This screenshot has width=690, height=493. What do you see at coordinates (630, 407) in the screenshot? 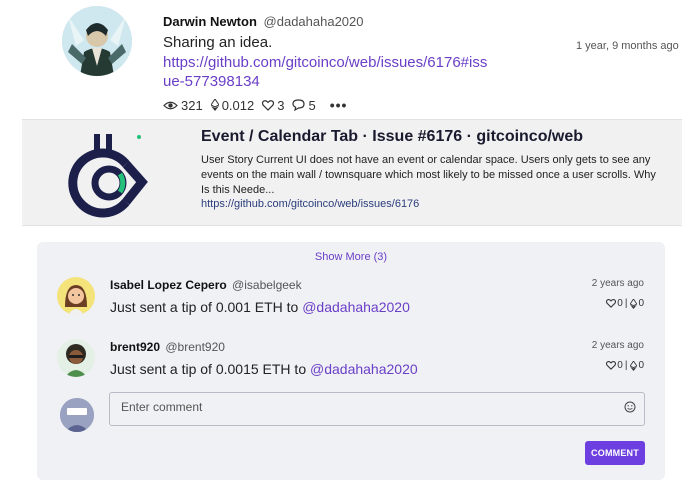
I see `emoji-icon` at bounding box center [630, 407].